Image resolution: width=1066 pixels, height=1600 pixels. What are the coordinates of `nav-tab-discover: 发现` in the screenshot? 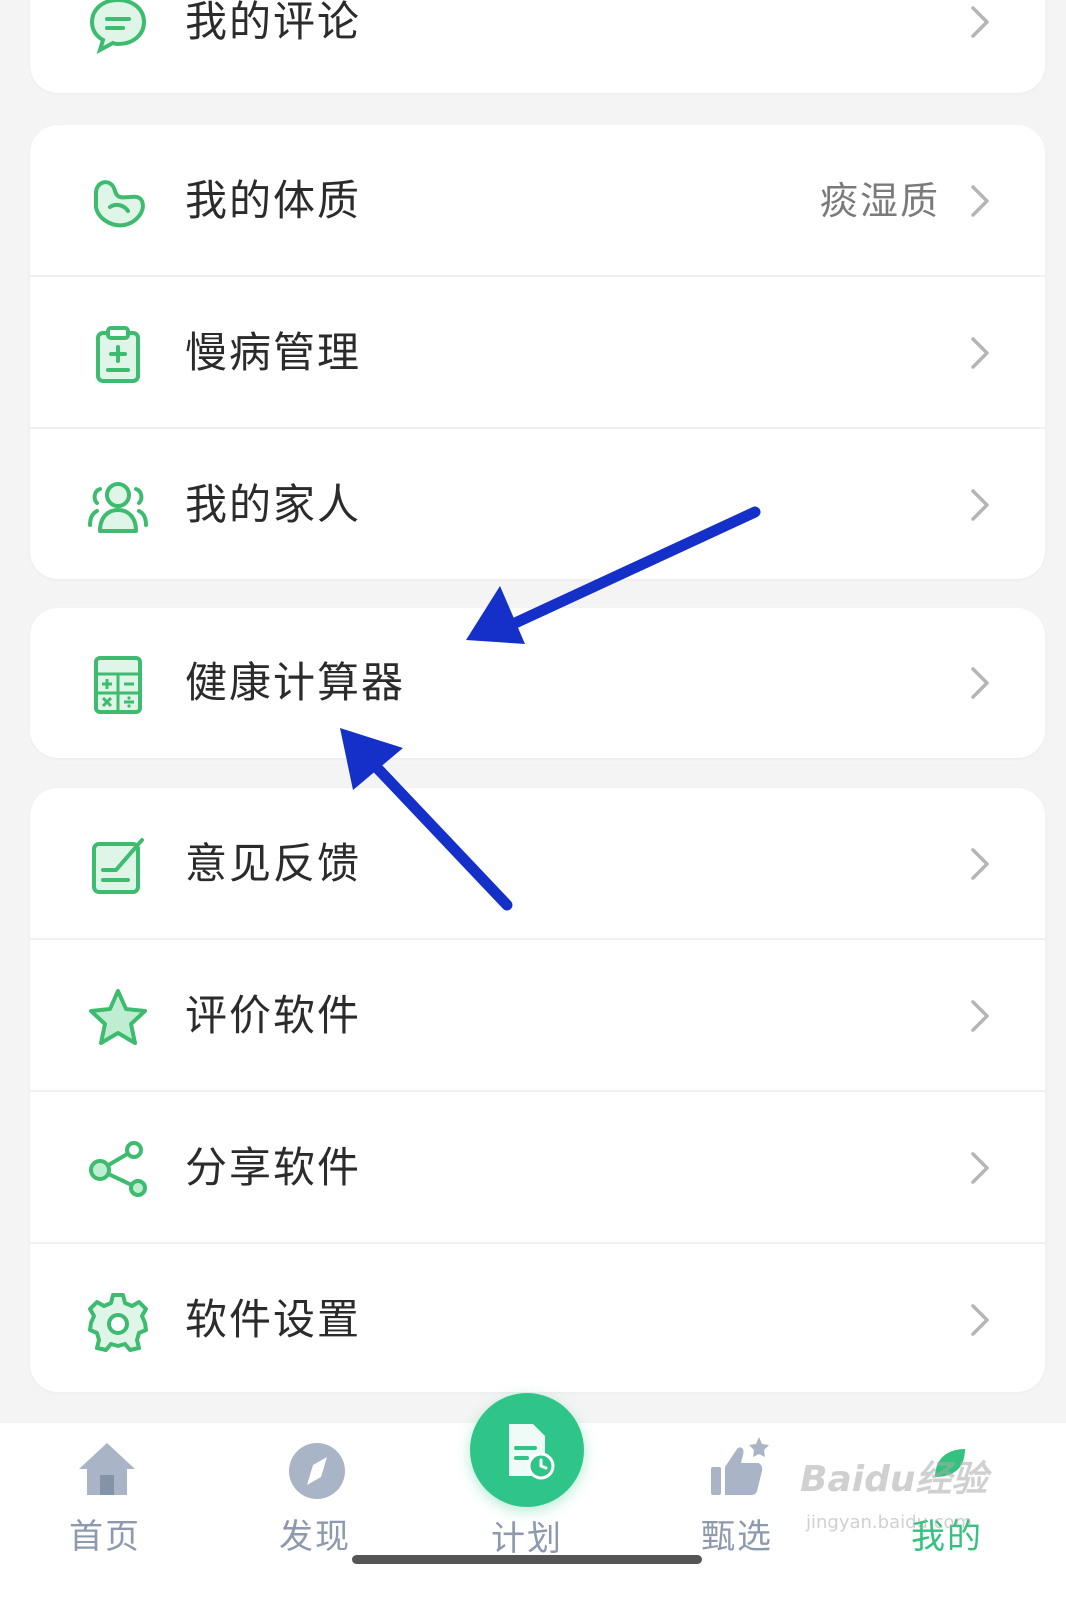 It's located at (315, 1511).